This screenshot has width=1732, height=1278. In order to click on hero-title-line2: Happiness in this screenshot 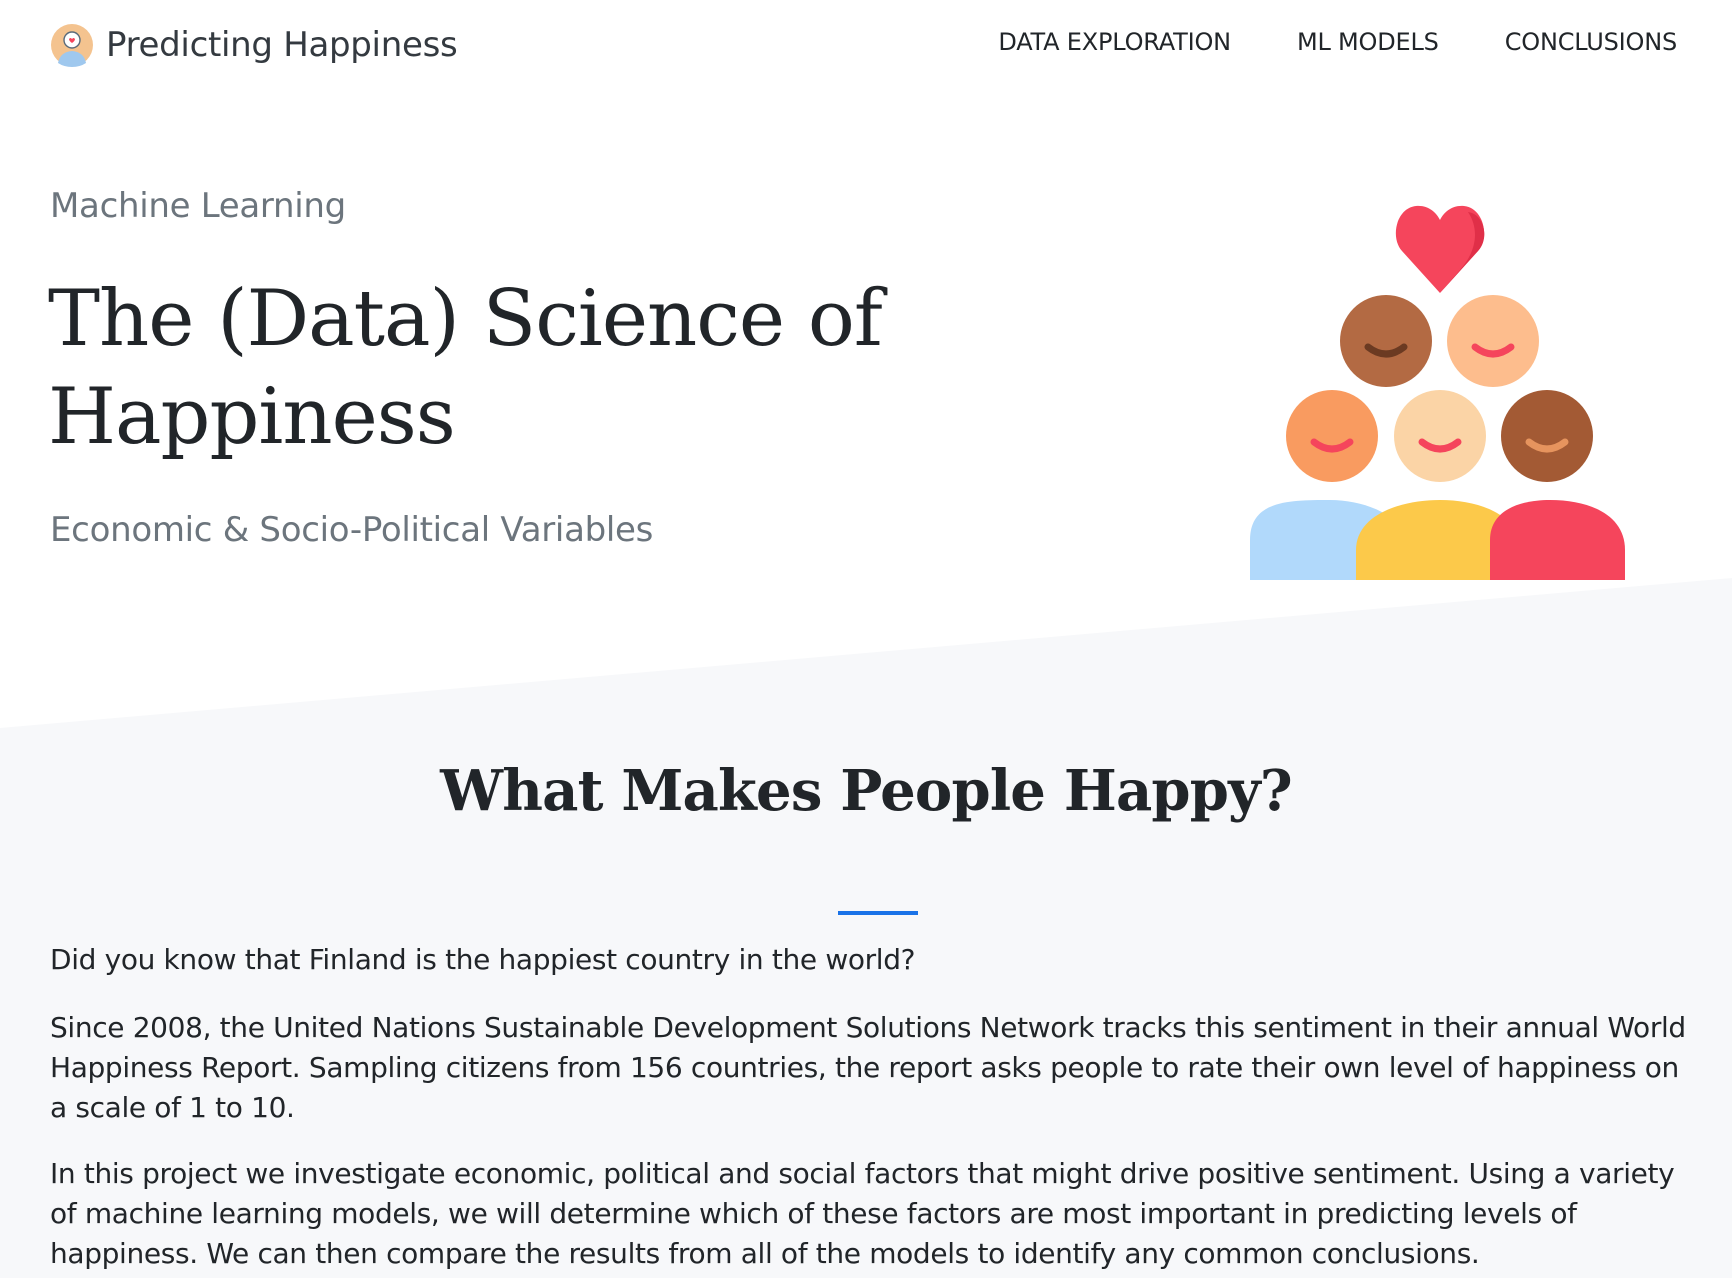, I will do `click(252, 417)`.